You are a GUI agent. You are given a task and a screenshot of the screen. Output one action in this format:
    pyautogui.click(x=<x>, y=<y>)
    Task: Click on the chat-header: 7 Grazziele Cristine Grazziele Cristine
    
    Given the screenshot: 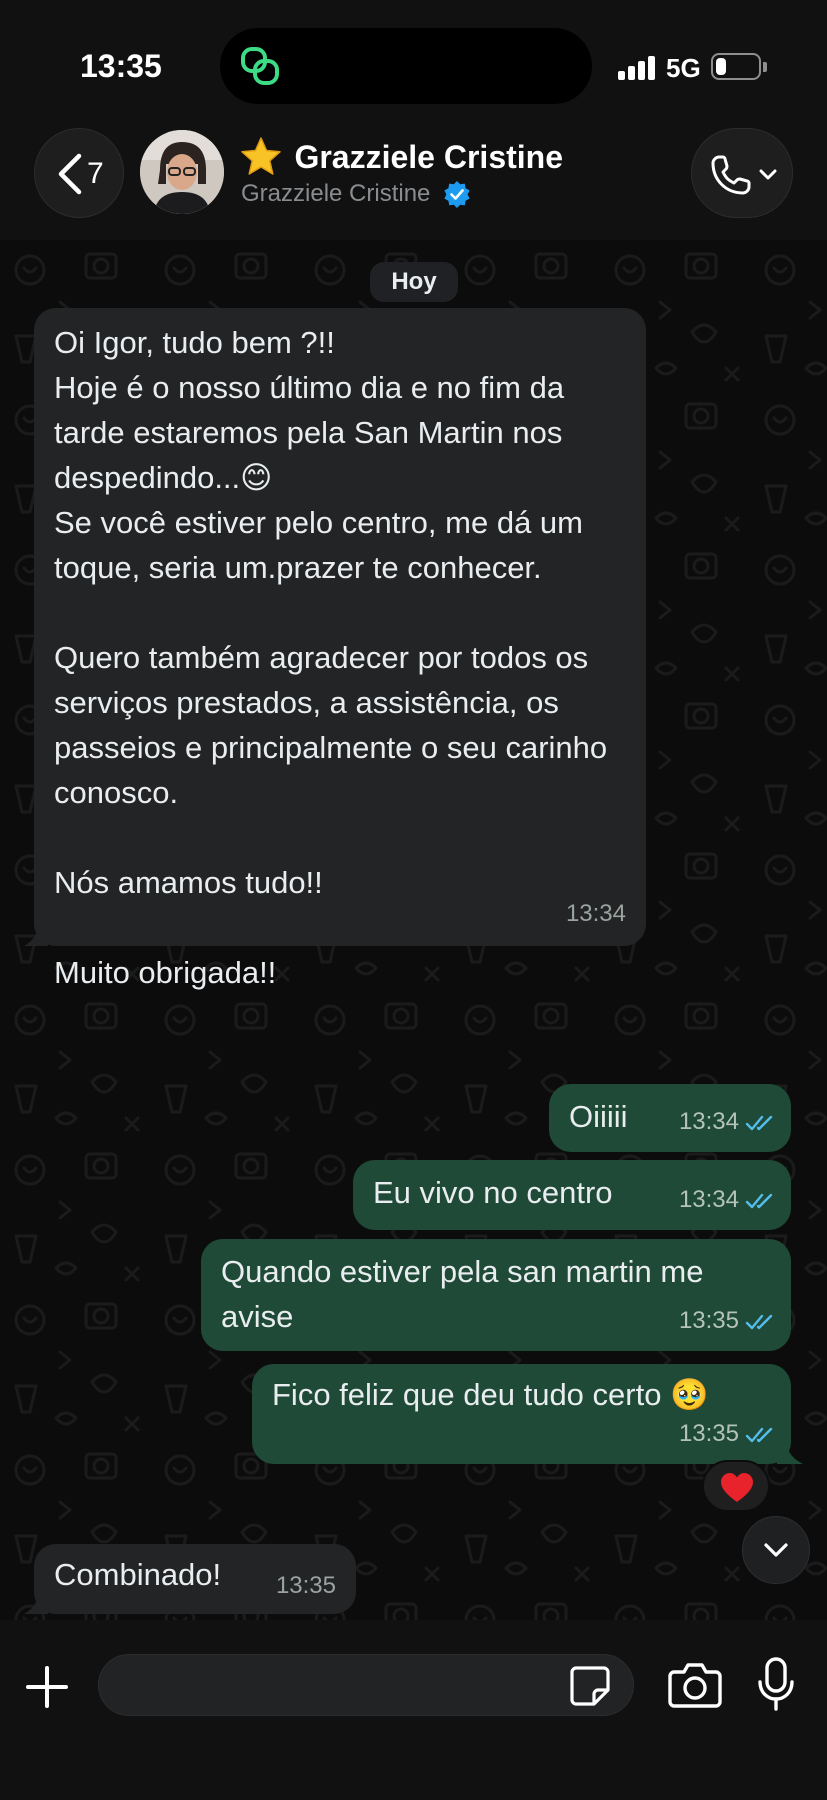 What is the action you would take?
    pyautogui.click(x=413, y=180)
    